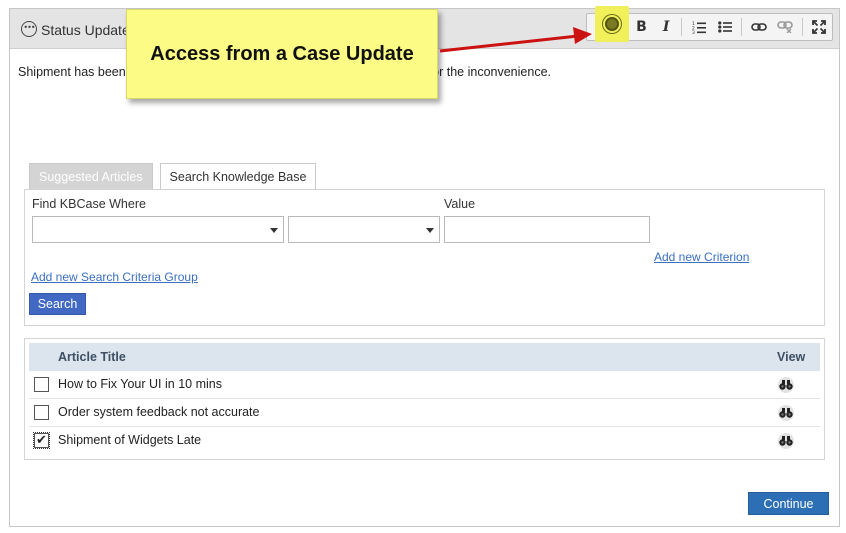 Image resolution: width=846 pixels, height=533 pixels. Describe the element at coordinates (693, 32) in the screenshot. I see `svg-text: 3` at that location.